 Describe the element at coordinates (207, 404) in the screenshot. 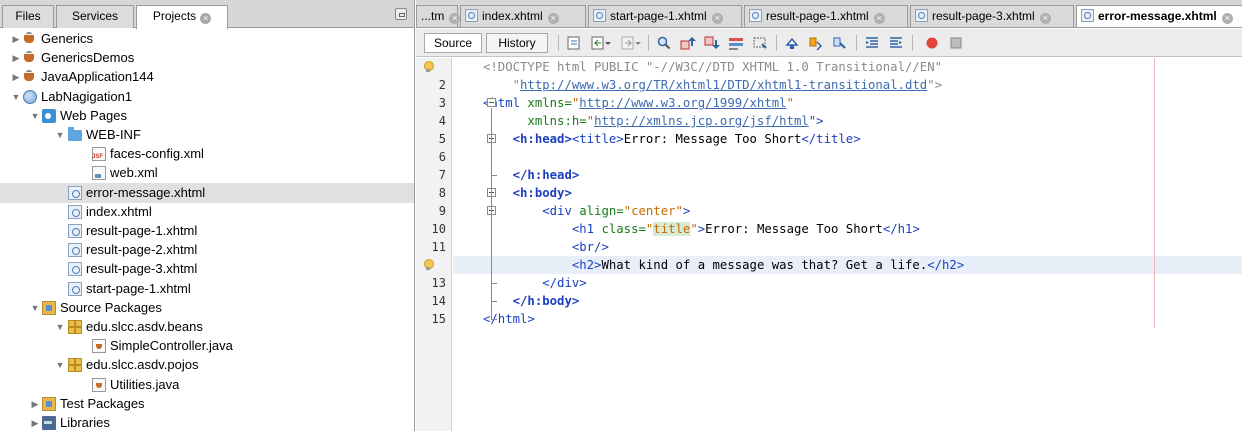

I see `tree-node: ▶ Test Packages` at that location.